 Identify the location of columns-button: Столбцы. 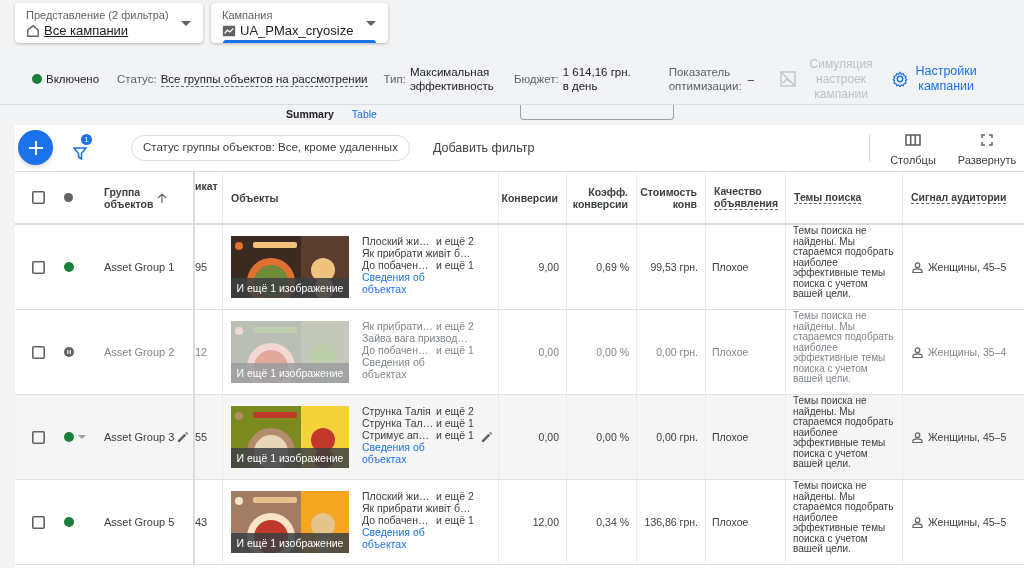
(913, 148).